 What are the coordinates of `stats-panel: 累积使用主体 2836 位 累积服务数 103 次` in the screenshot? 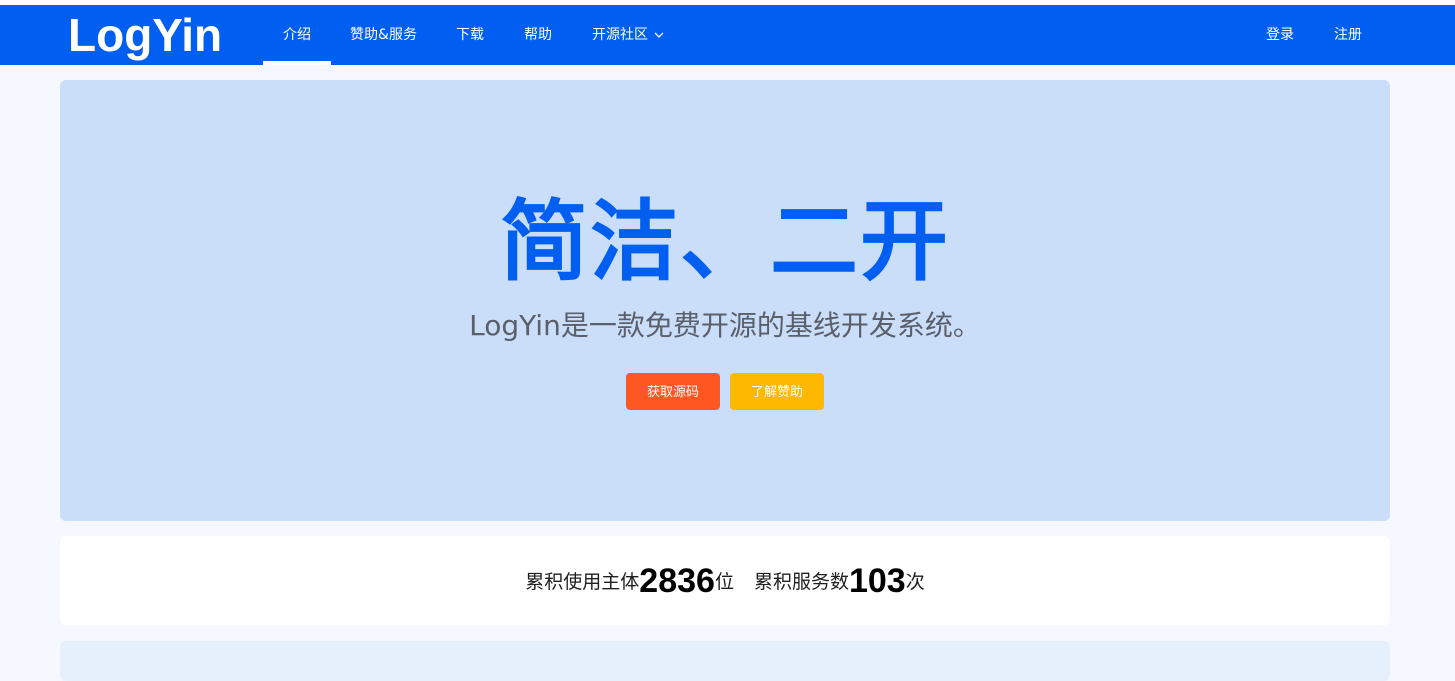 It's located at (725, 580).